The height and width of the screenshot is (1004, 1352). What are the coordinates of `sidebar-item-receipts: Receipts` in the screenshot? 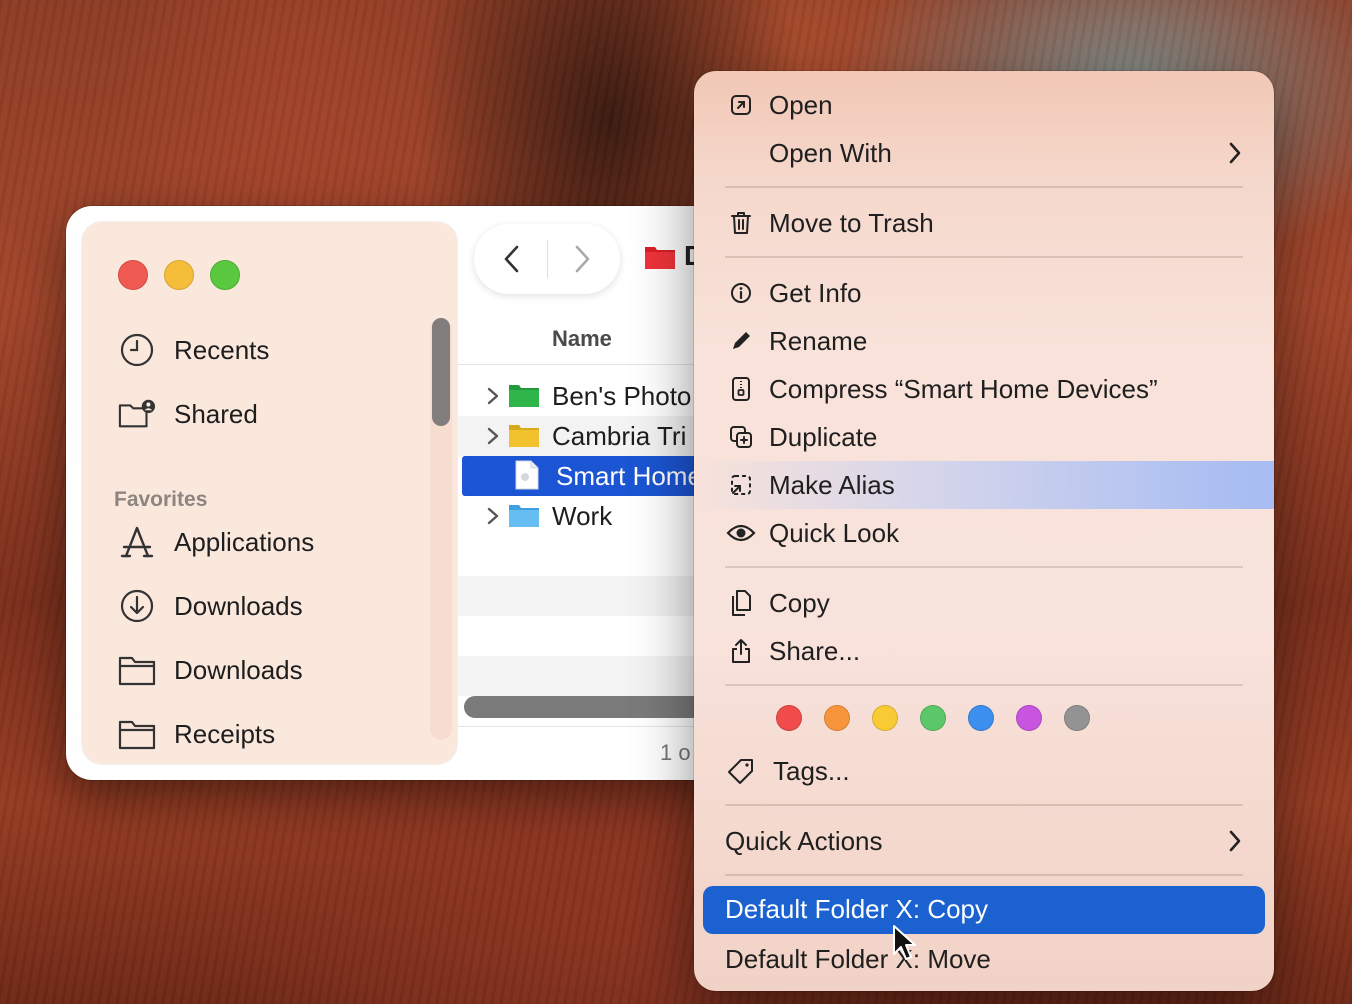 It's located at (196, 734).